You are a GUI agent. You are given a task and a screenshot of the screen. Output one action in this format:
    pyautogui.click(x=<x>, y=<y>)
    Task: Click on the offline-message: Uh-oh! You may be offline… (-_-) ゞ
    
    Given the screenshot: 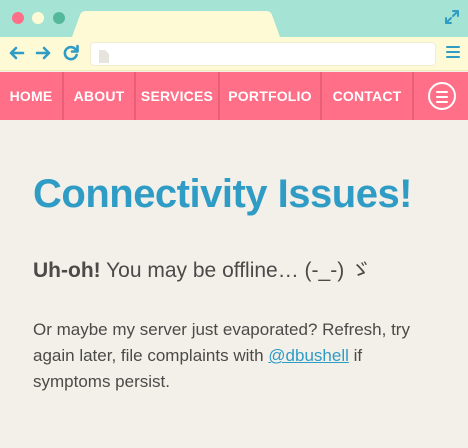 What is the action you would take?
    pyautogui.click(x=202, y=269)
    